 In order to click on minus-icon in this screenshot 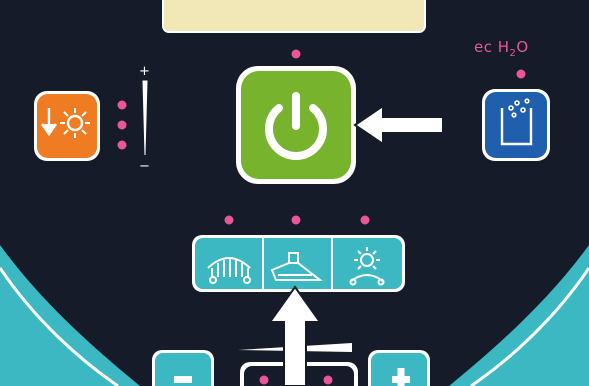, I will do `click(183, 379)`.